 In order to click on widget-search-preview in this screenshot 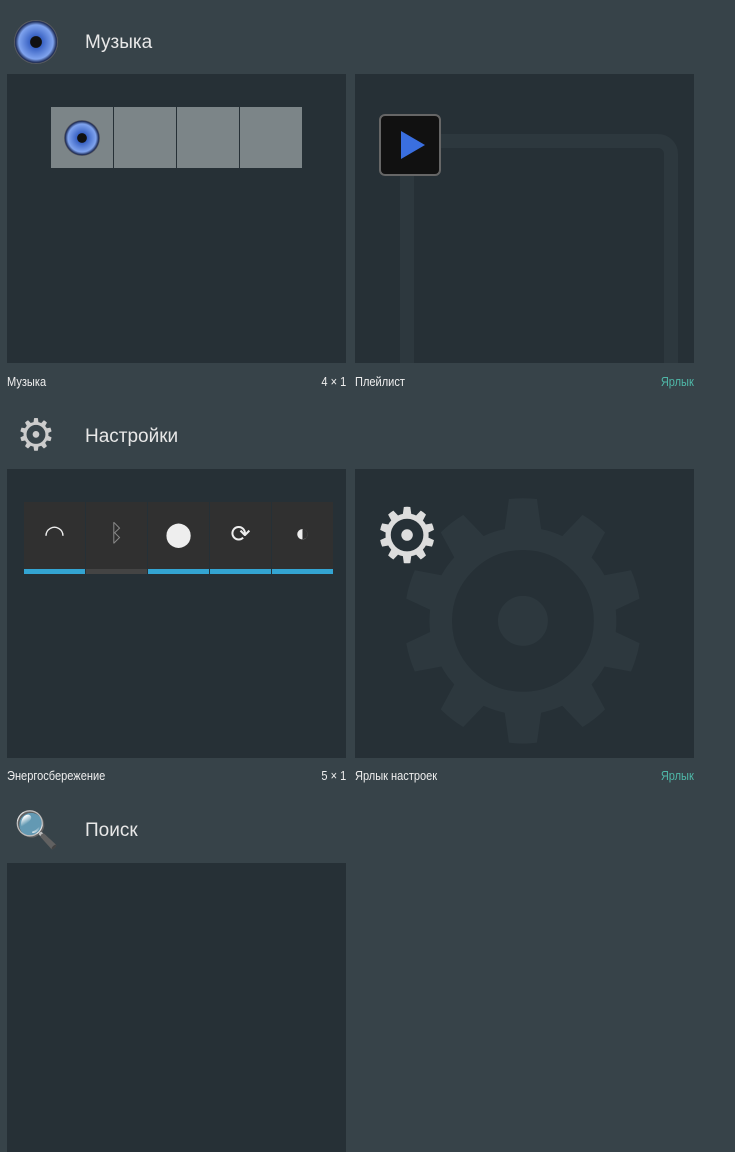, I will do `click(176, 1007)`.